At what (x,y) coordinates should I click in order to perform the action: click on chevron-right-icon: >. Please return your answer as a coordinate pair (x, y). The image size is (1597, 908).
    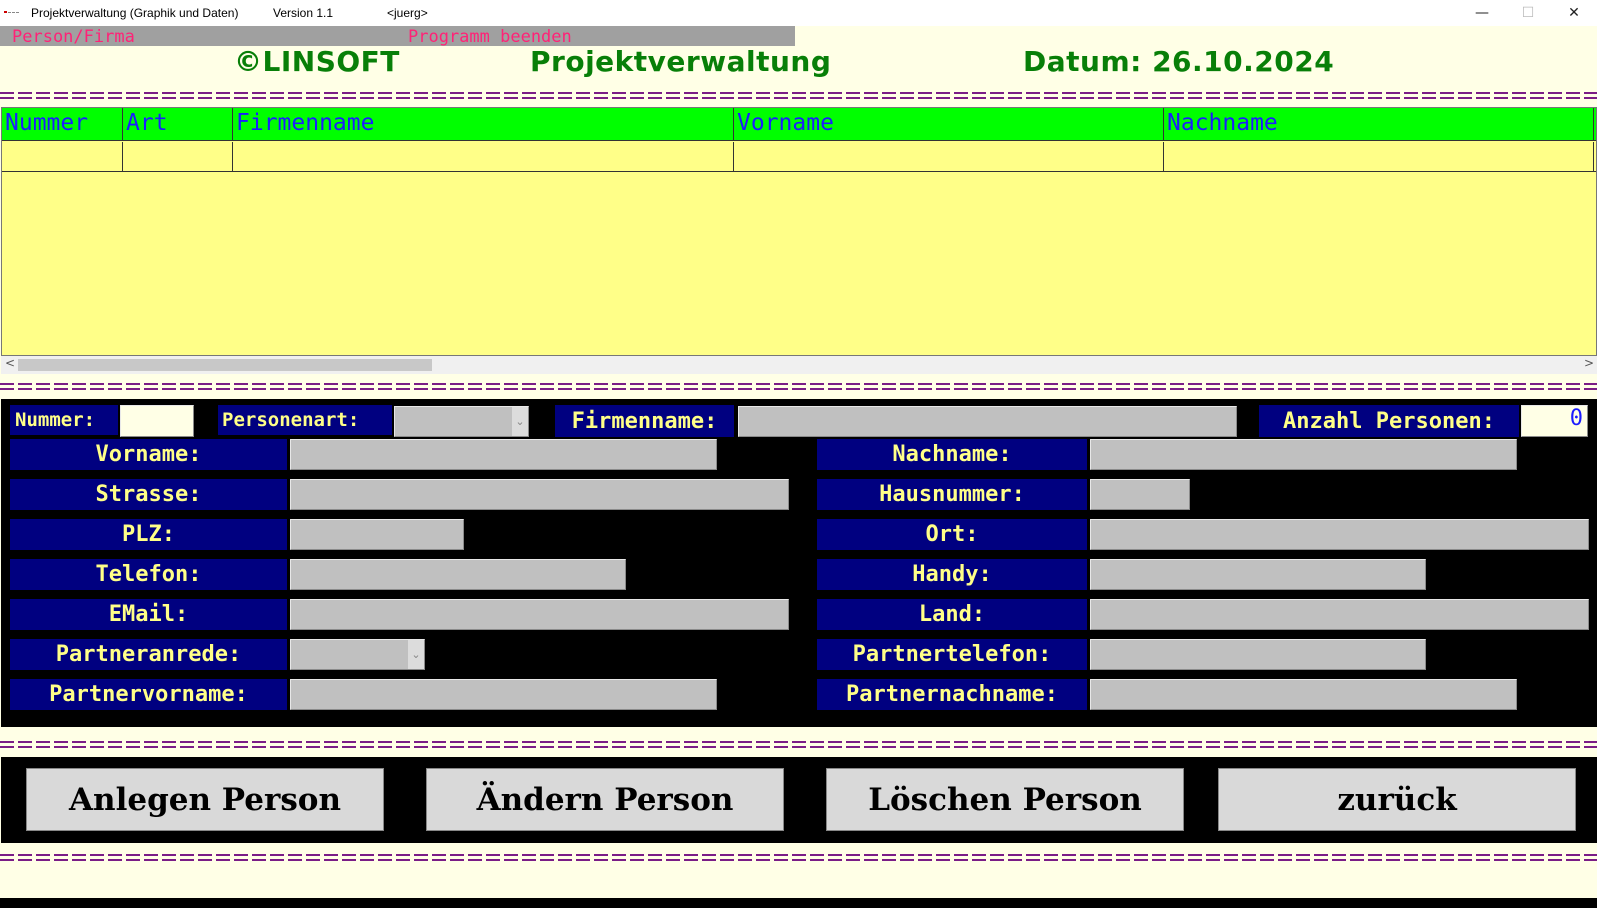
    Looking at the image, I should click on (1589, 363).